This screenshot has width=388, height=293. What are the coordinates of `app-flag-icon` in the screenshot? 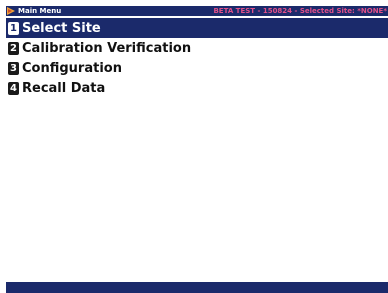 It's located at (11, 11).